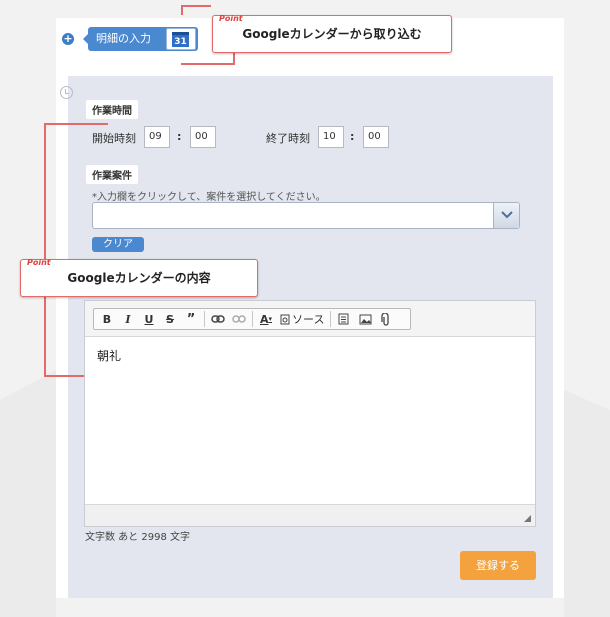 The image size is (610, 617). I want to click on end-minute-input: 00, so click(376, 137).